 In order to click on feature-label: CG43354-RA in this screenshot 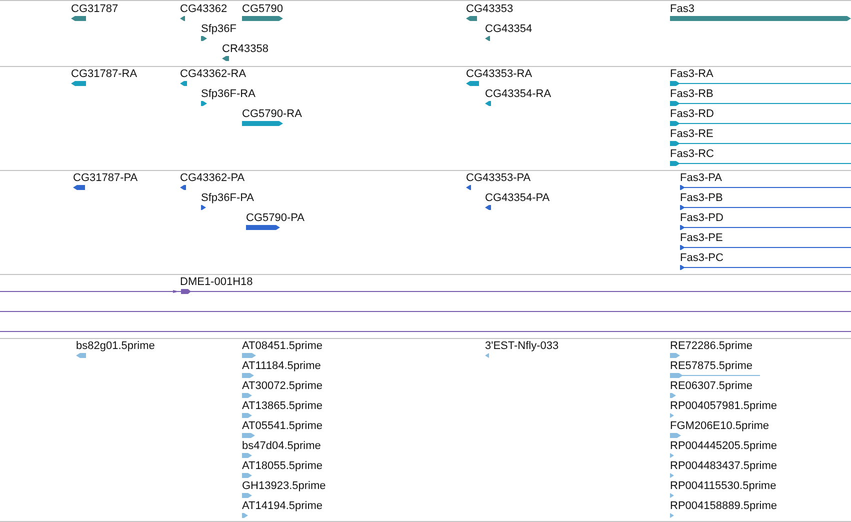, I will do `click(518, 94)`.